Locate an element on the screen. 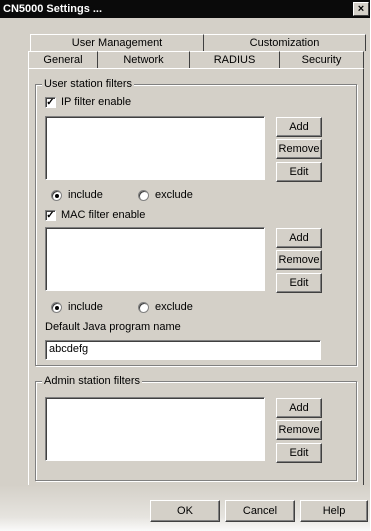  admin-edit-button: Edit is located at coordinates (299, 453).